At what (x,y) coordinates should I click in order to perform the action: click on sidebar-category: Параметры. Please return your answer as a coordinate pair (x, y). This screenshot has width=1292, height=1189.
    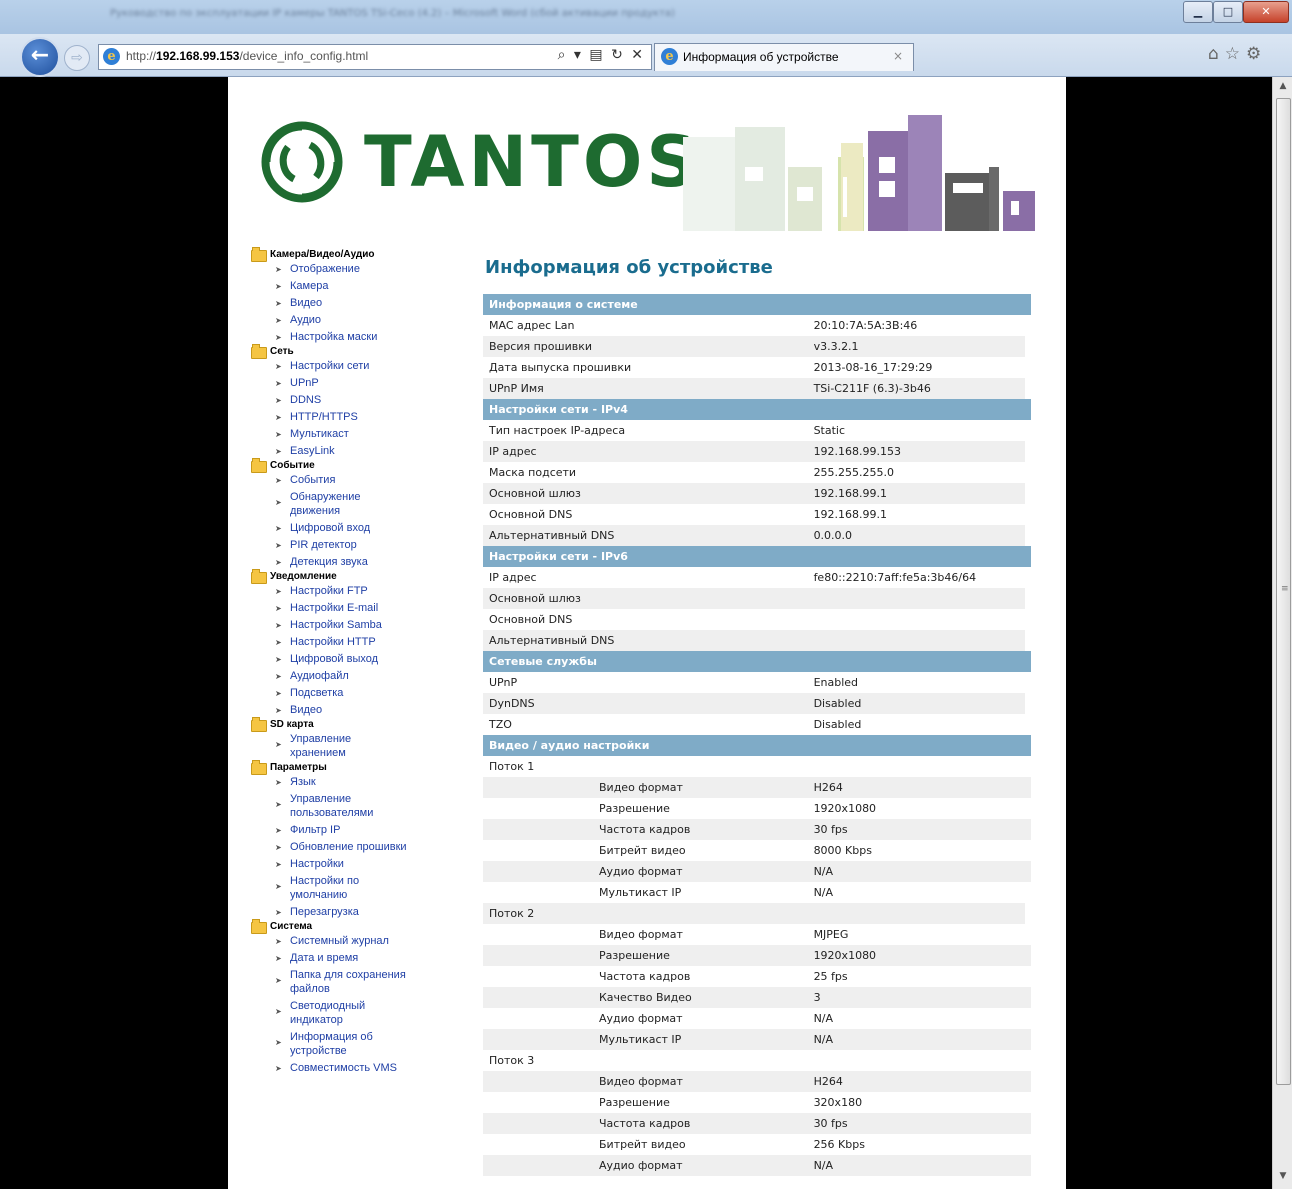
    Looking at the image, I should click on (350, 767).